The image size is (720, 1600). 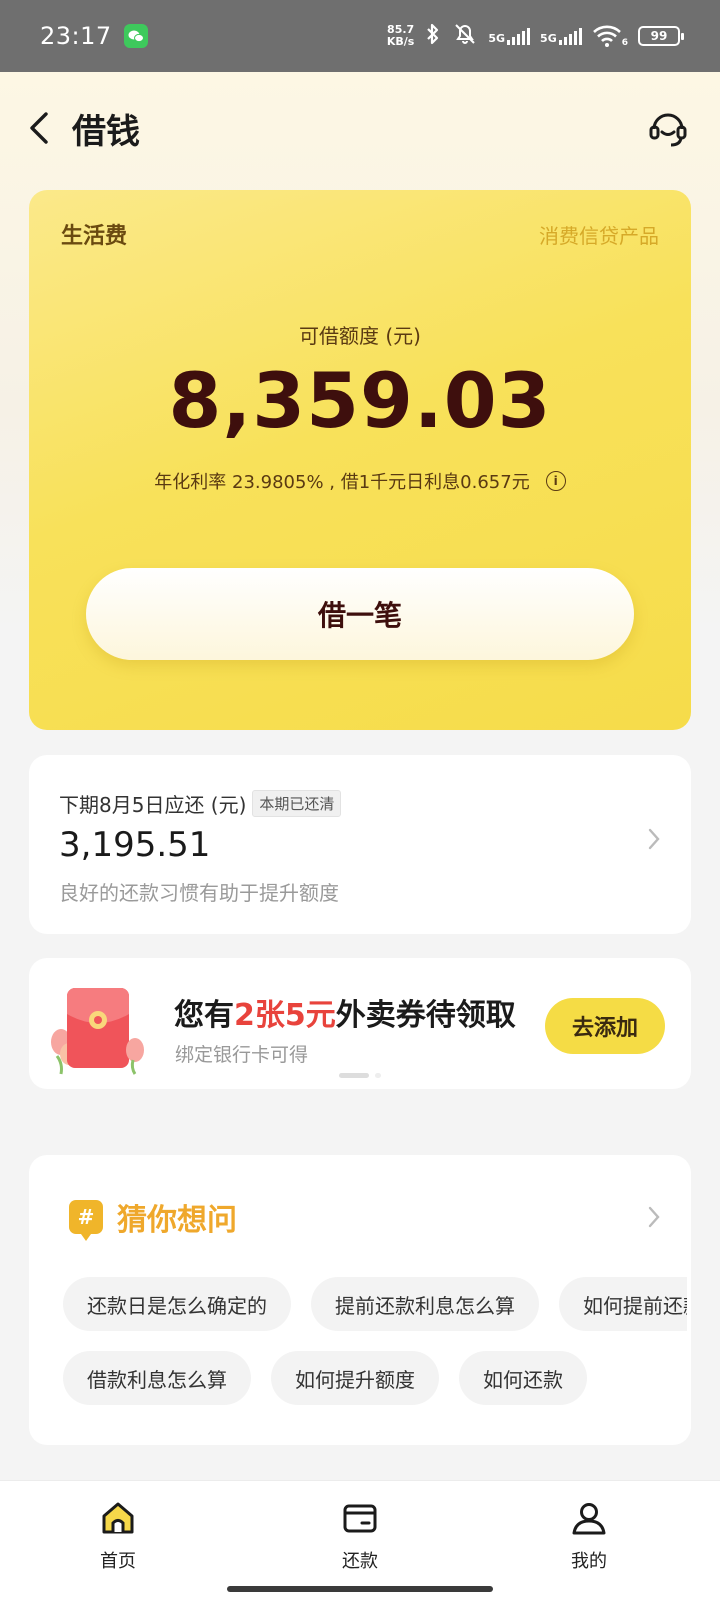 I want to click on tab-mine: 我的, so click(x=589, y=1536).